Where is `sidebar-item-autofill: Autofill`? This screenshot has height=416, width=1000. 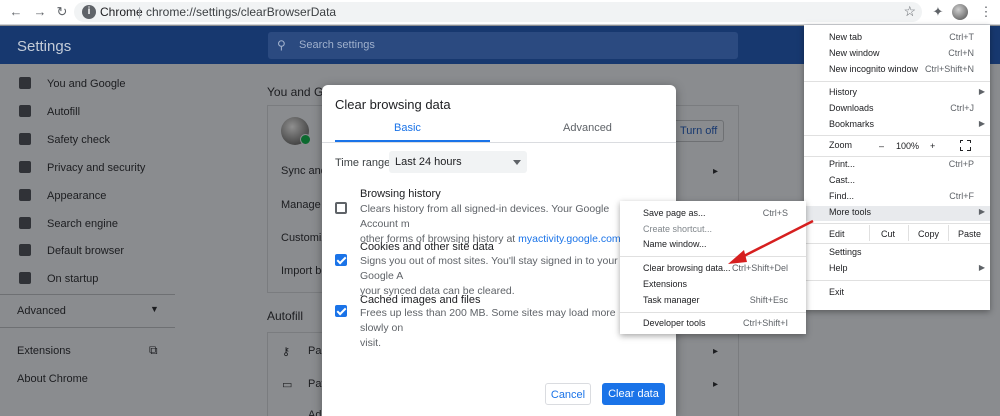 sidebar-item-autofill: Autofill is located at coordinates (131, 112).